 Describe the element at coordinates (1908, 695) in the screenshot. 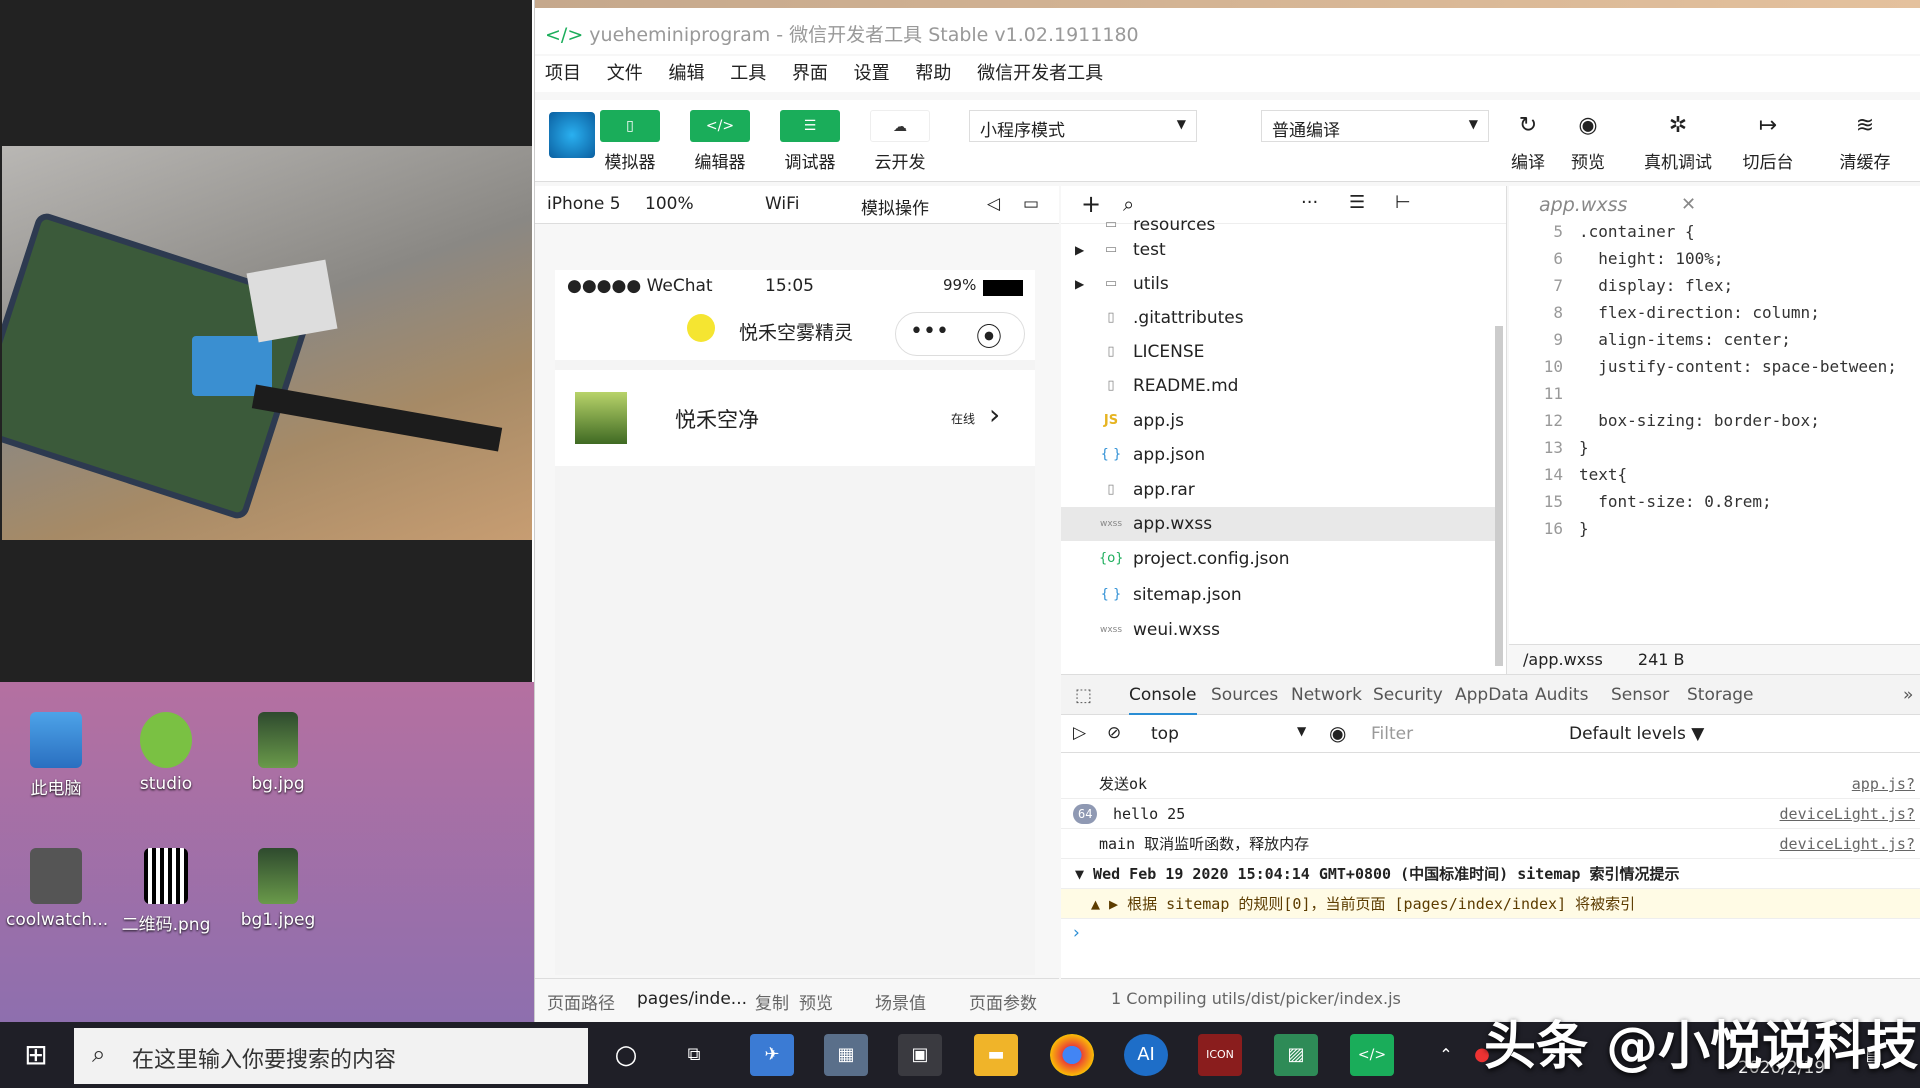

I see `more-tabs-icon: »` at that location.